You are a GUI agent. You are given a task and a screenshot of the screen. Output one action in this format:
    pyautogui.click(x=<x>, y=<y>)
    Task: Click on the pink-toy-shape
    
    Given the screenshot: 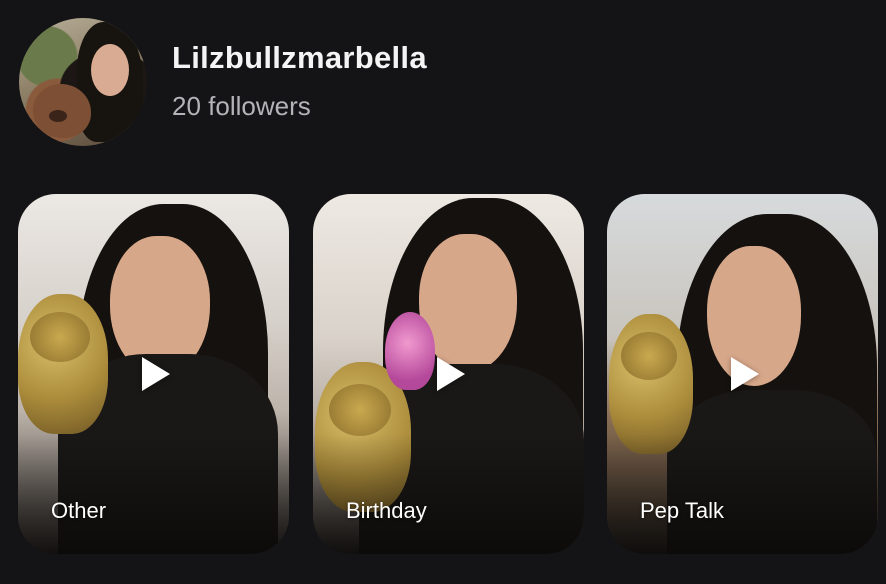 What is the action you would take?
    pyautogui.click(x=410, y=351)
    